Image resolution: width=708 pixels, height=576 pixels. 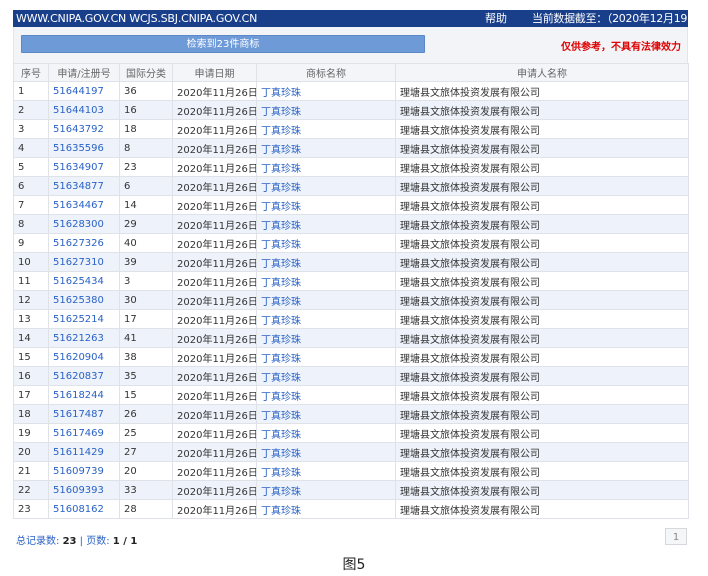 I want to click on registration-number-link: 51609739, so click(x=84, y=471).